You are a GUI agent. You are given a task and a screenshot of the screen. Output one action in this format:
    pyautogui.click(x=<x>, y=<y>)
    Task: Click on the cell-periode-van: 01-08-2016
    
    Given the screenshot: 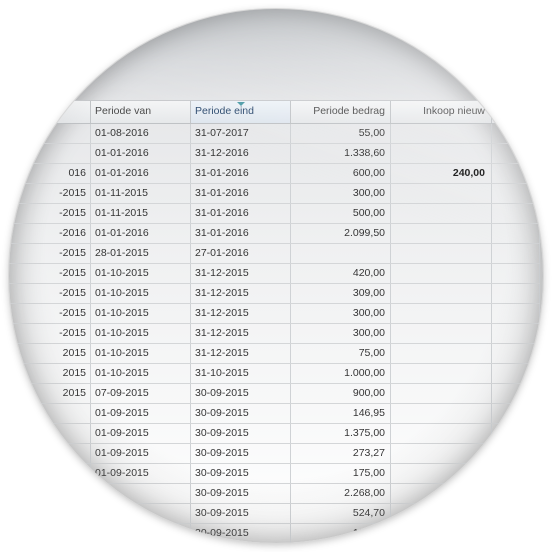 What is the action you would take?
    pyautogui.click(x=141, y=133)
    